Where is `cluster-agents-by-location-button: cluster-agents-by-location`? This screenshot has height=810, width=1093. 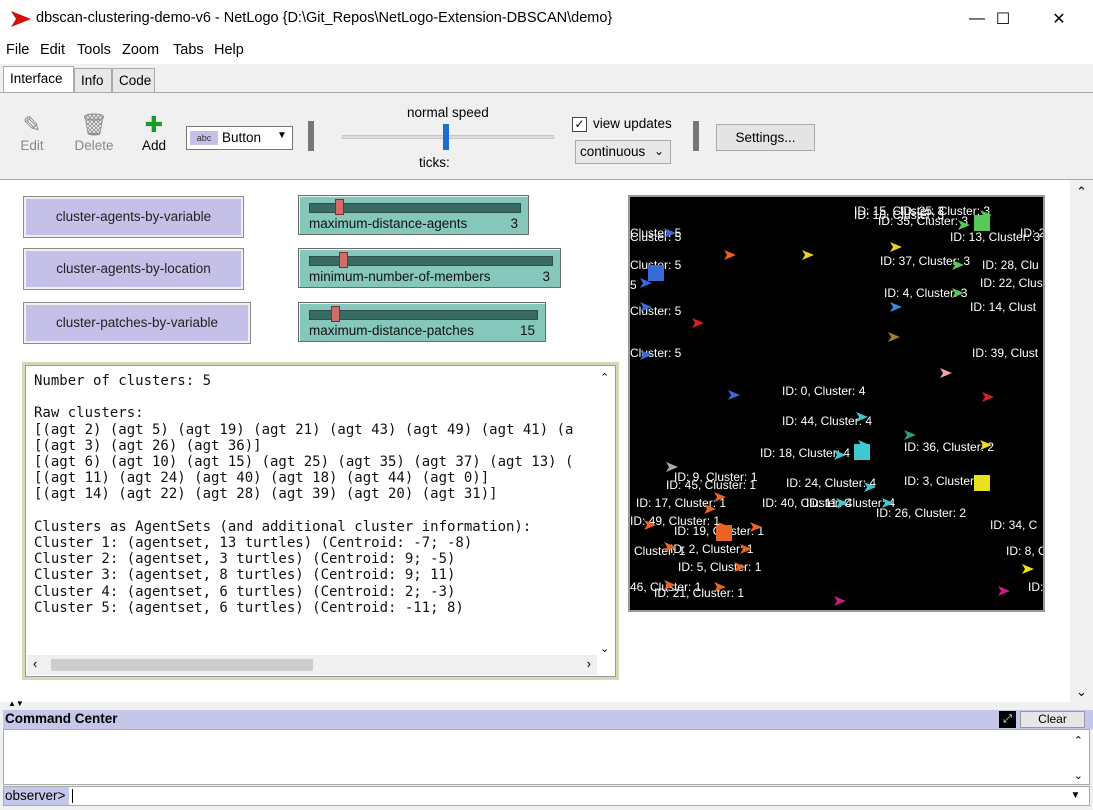
cluster-agents-by-location-button: cluster-agents-by-location is located at coordinates (133, 269).